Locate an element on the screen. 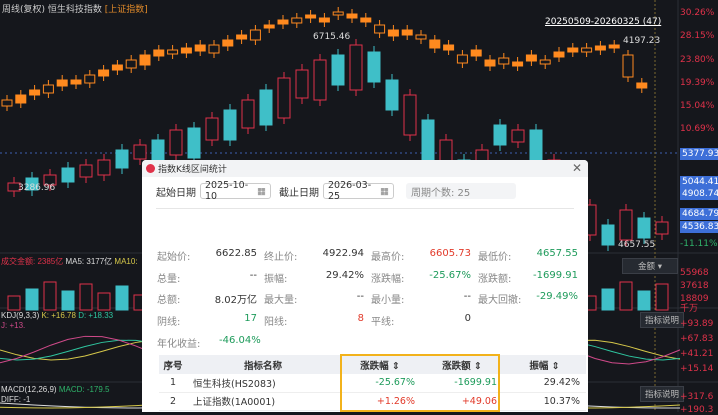  chart-header: 周线(复权) 恒生科技指数 [上证指数] is located at coordinates (75, 10).